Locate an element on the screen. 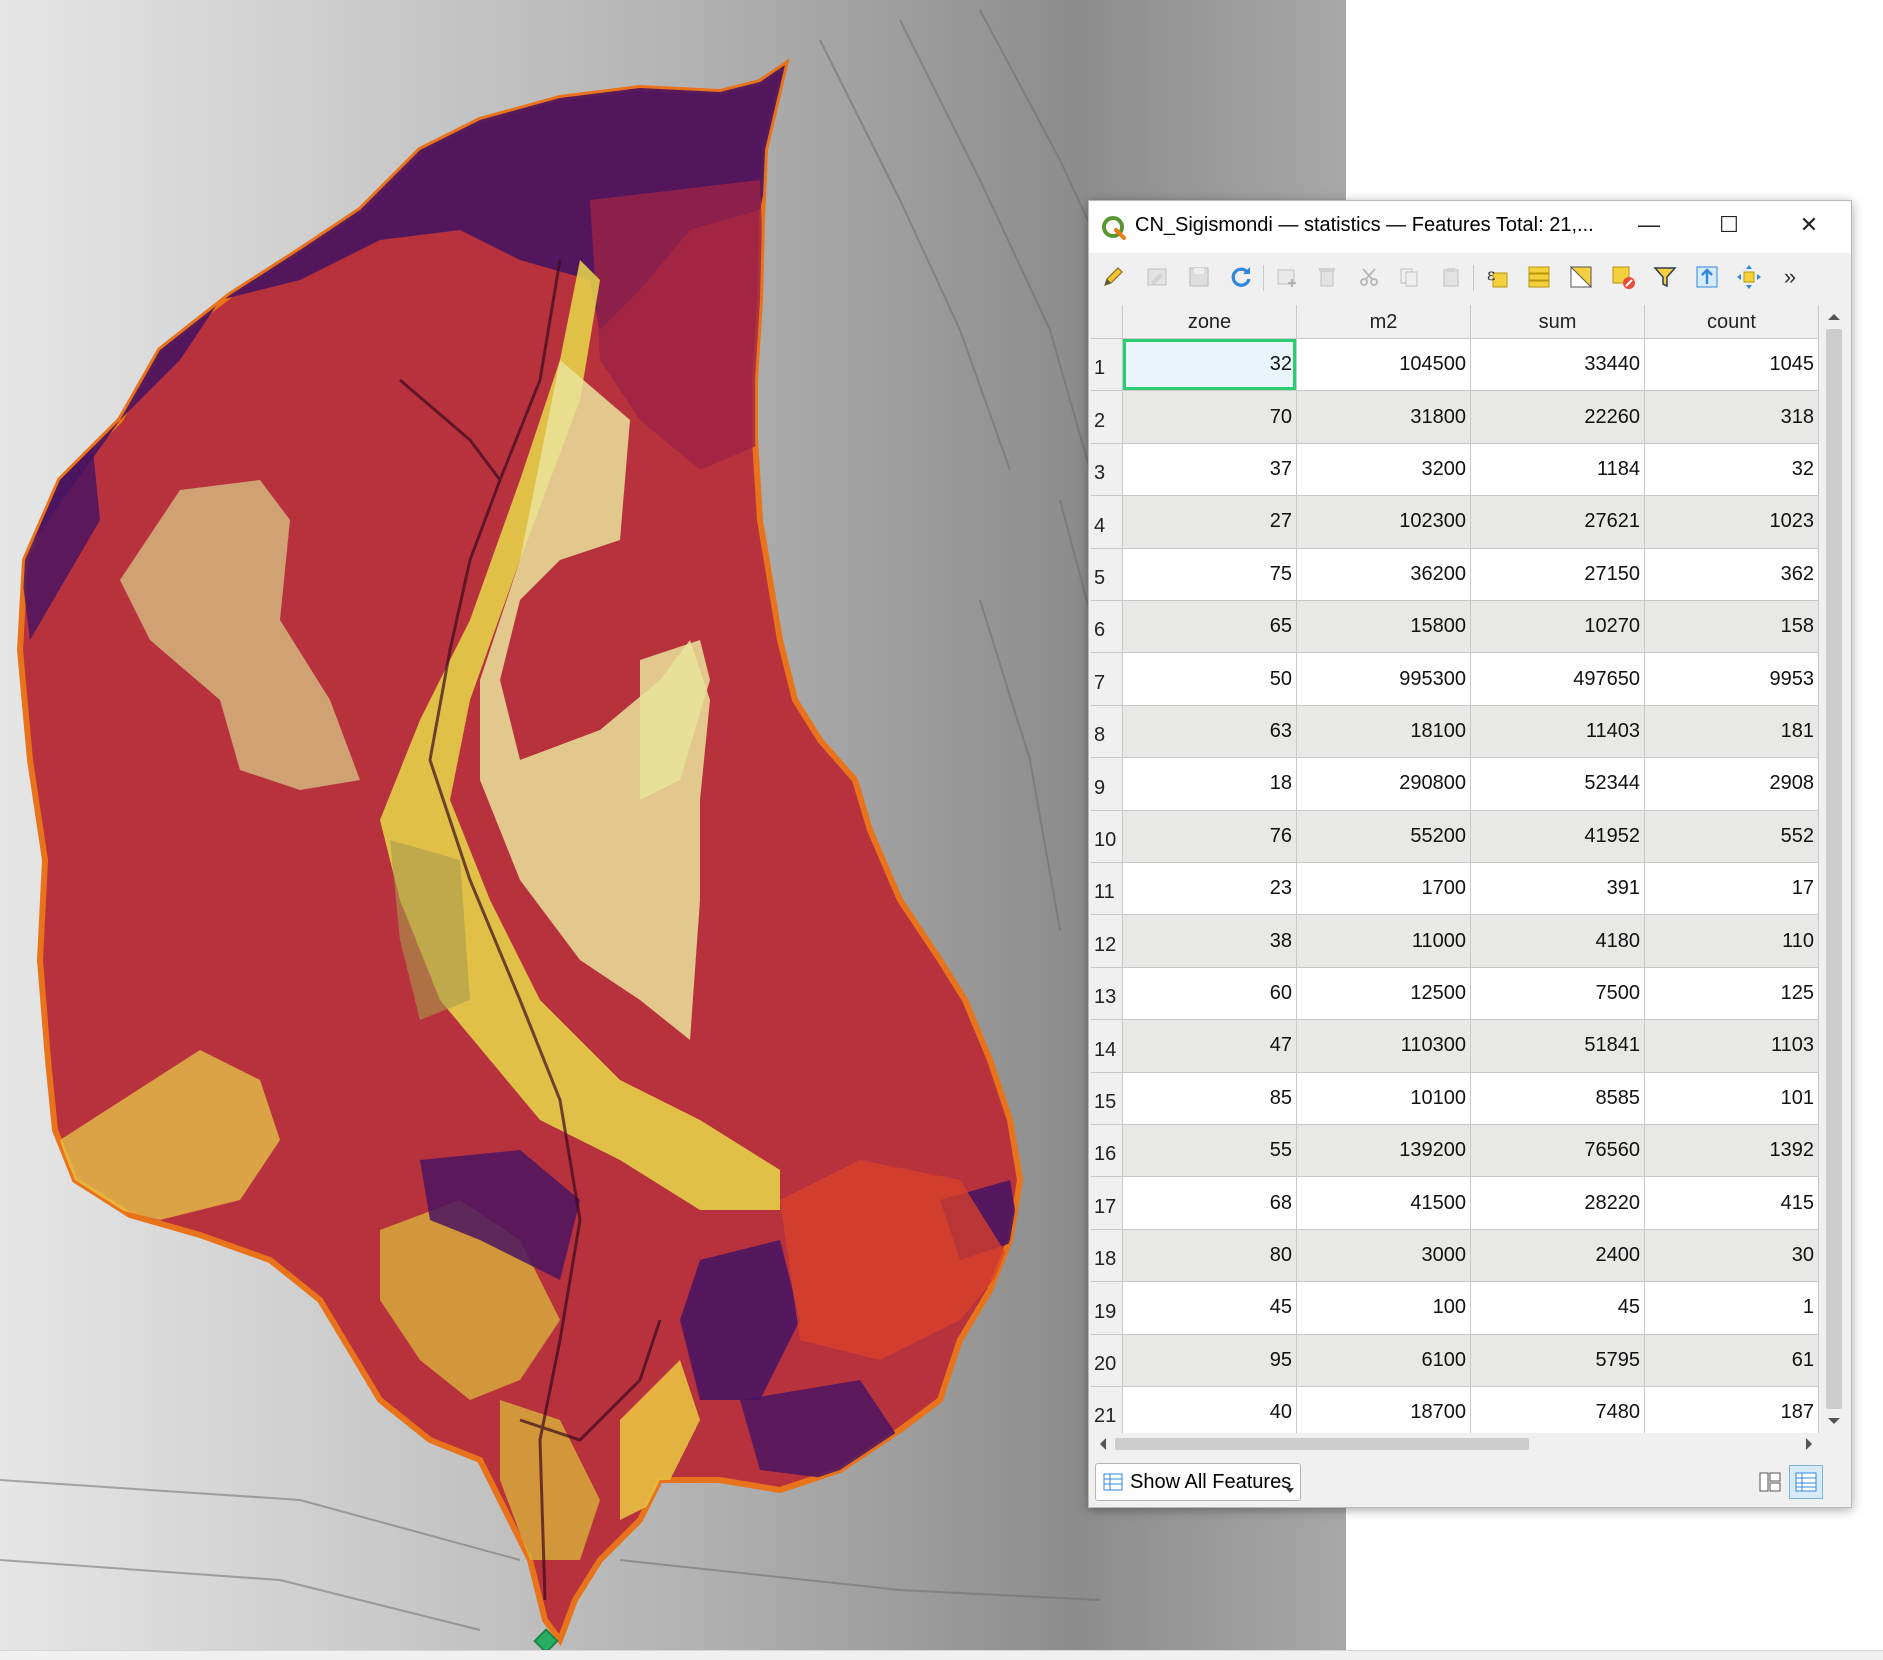 The height and width of the screenshot is (1660, 1883). cell-count: 415 is located at coordinates (1732, 1203).